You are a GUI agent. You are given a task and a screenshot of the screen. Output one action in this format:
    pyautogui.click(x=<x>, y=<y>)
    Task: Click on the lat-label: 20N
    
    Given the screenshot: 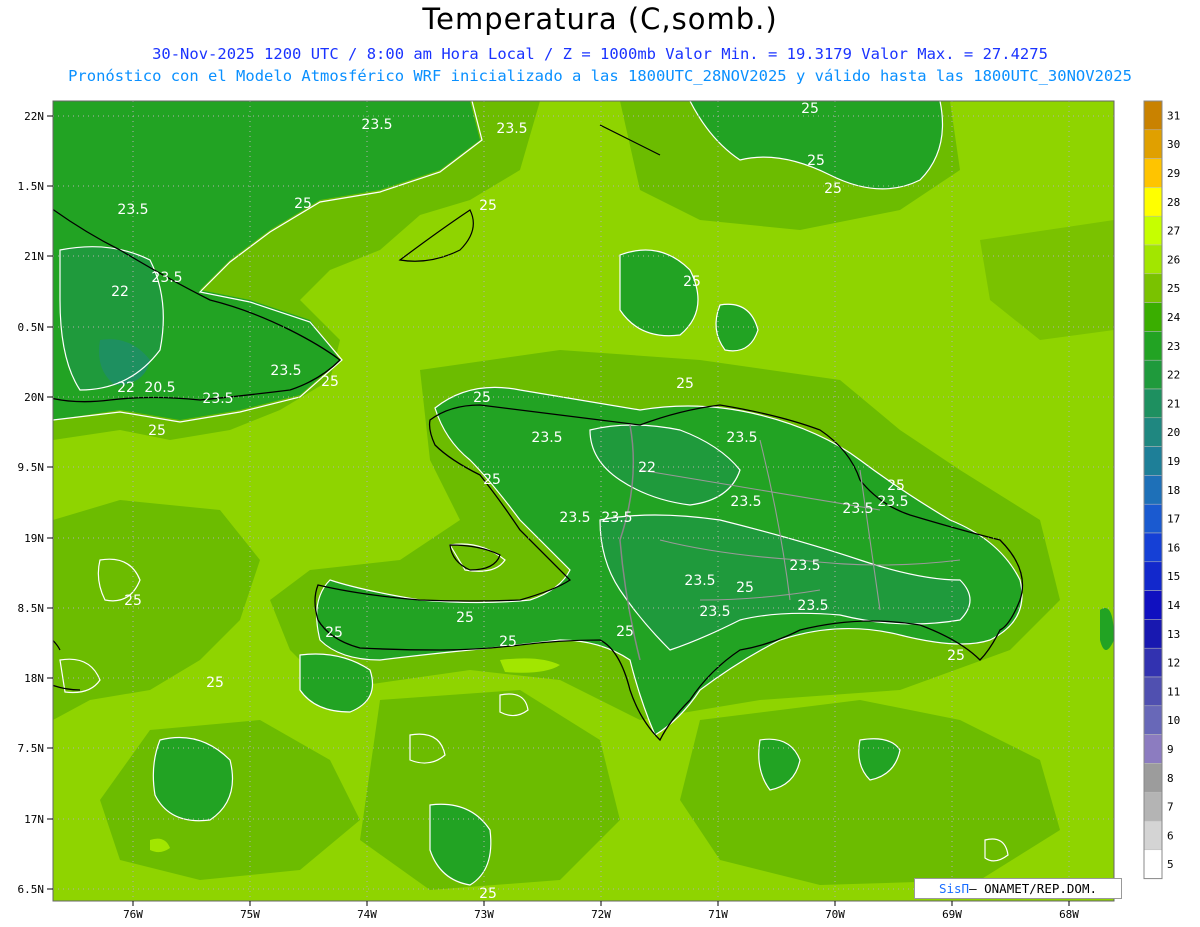 What is the action you would take?
    pyautogui.click(x=34, y=397)
    